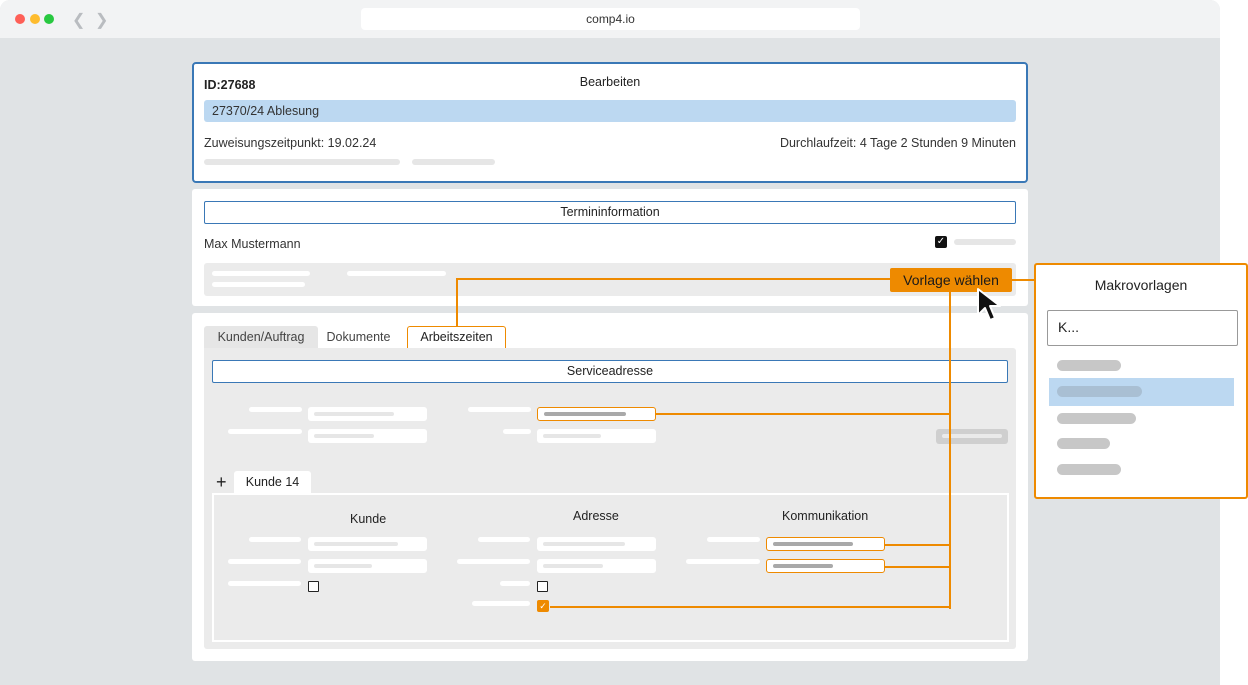 This screenshot has height=685, width=1248. What do you see at coordinates (368, 519) in the screenshot?
I see `column-header-kunde: Kunde` at bounding box center [368, 519].